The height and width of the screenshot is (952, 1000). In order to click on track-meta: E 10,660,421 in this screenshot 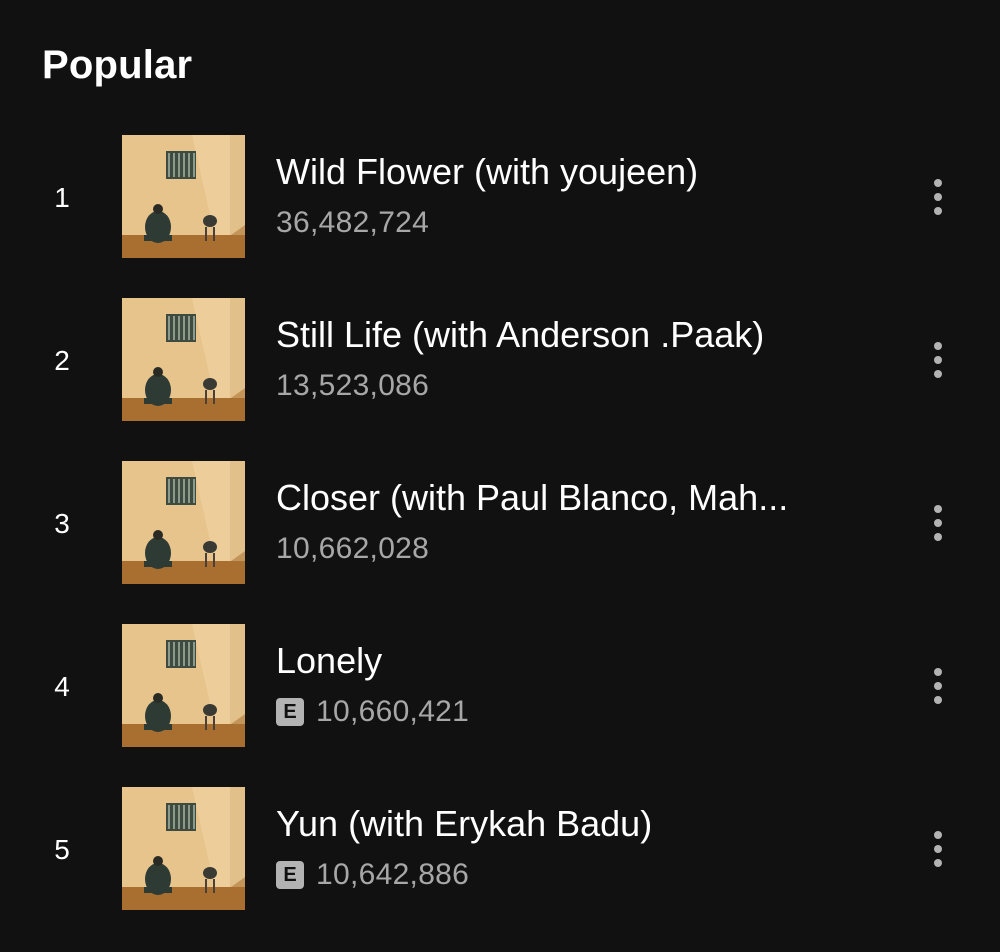, I will do `click(576, 712)`.